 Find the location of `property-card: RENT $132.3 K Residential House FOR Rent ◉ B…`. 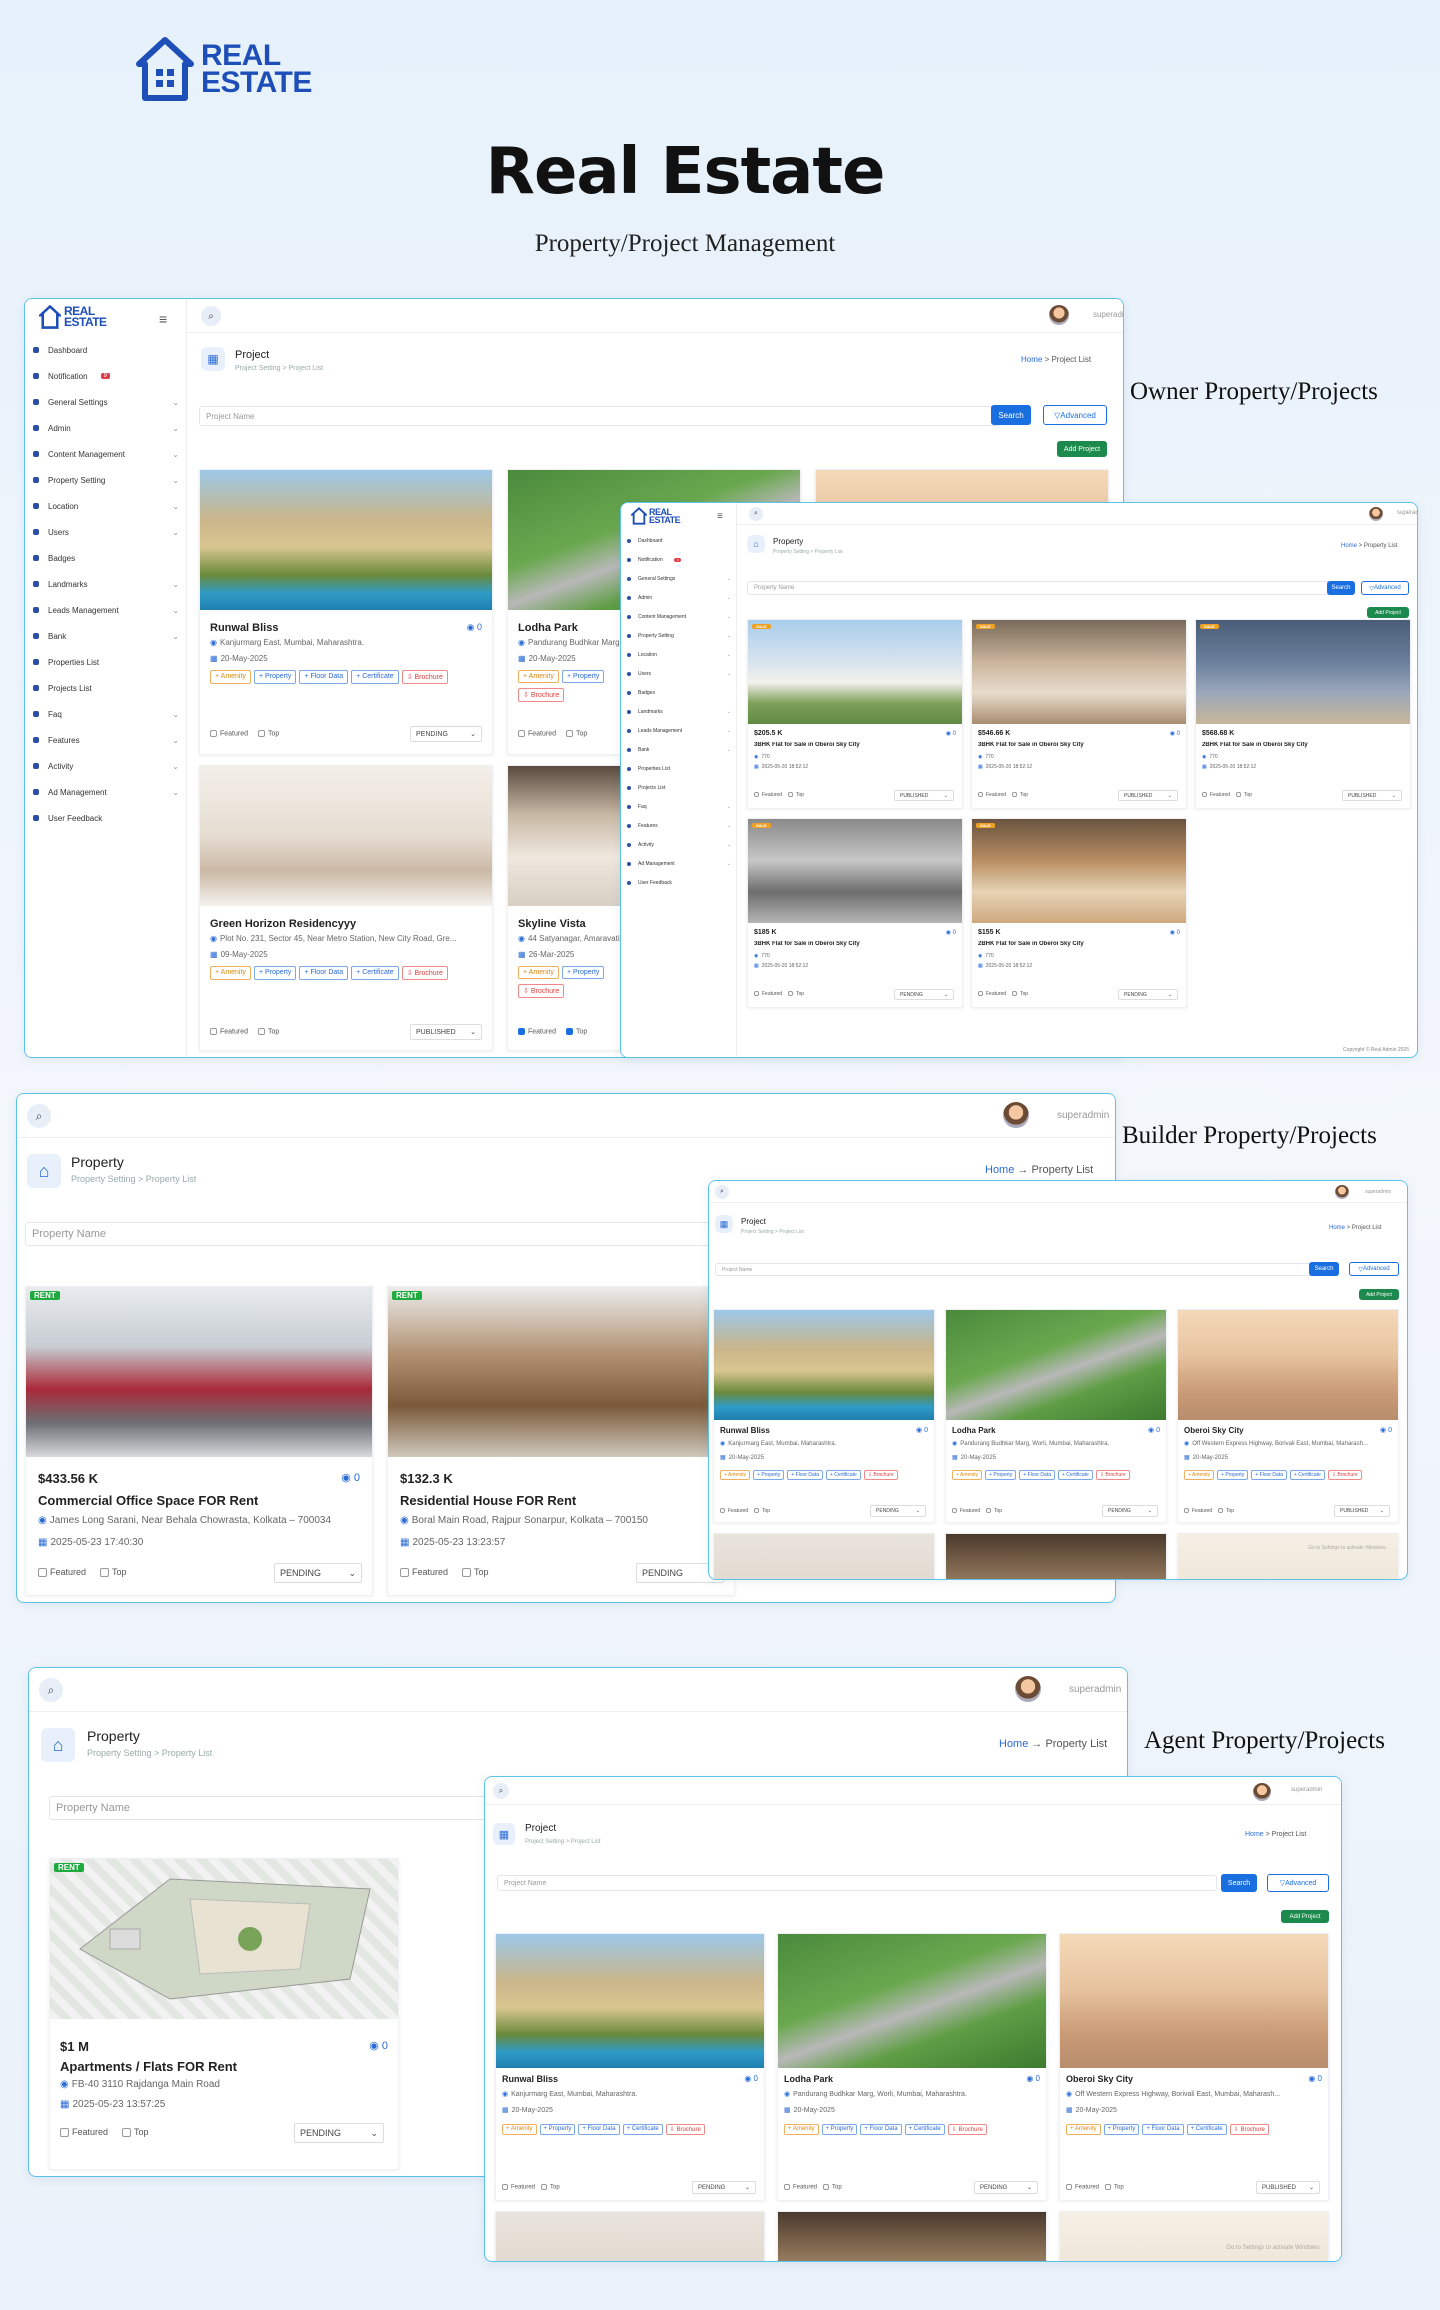

property-card: RENT $132.3 K Residential House FOR Rent ◉ B… is located at coordinates (561, 1441).